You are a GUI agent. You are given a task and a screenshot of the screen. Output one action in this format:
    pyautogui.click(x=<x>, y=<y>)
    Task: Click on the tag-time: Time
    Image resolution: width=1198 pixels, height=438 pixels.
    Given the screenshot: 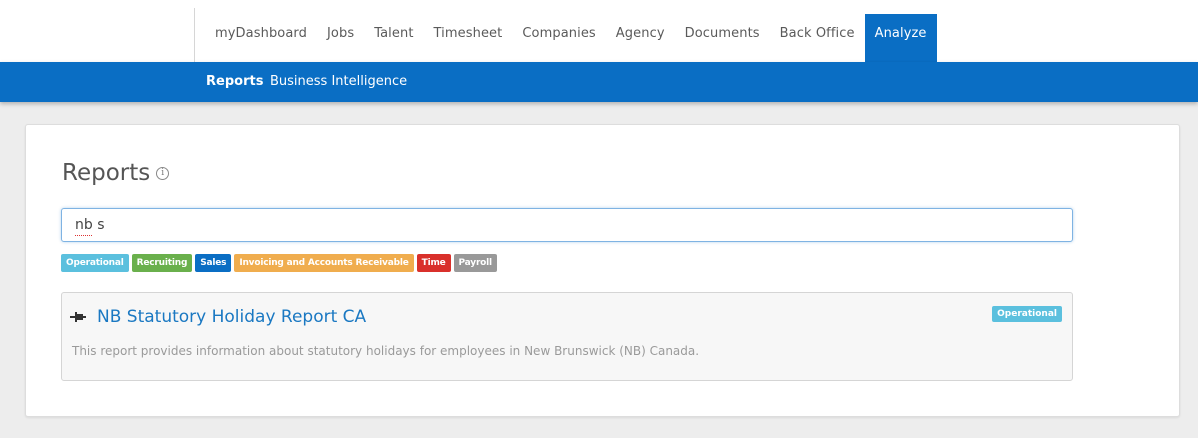 What is the action you would take?
    pyautogui.click(x=433, y=263)
    